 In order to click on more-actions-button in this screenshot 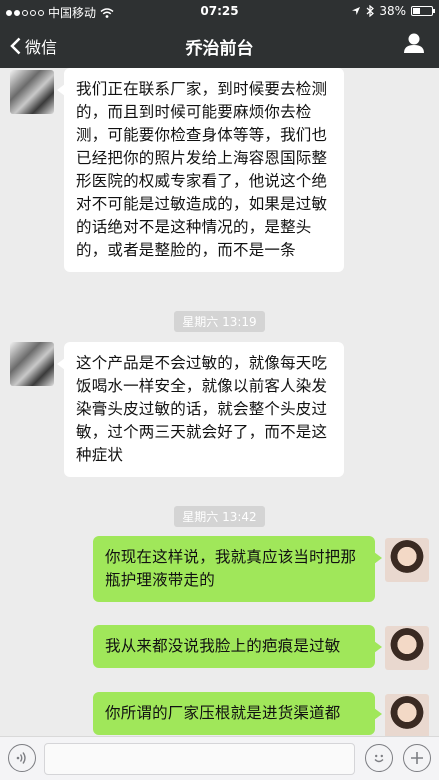, I will do `click(417, 758)`.